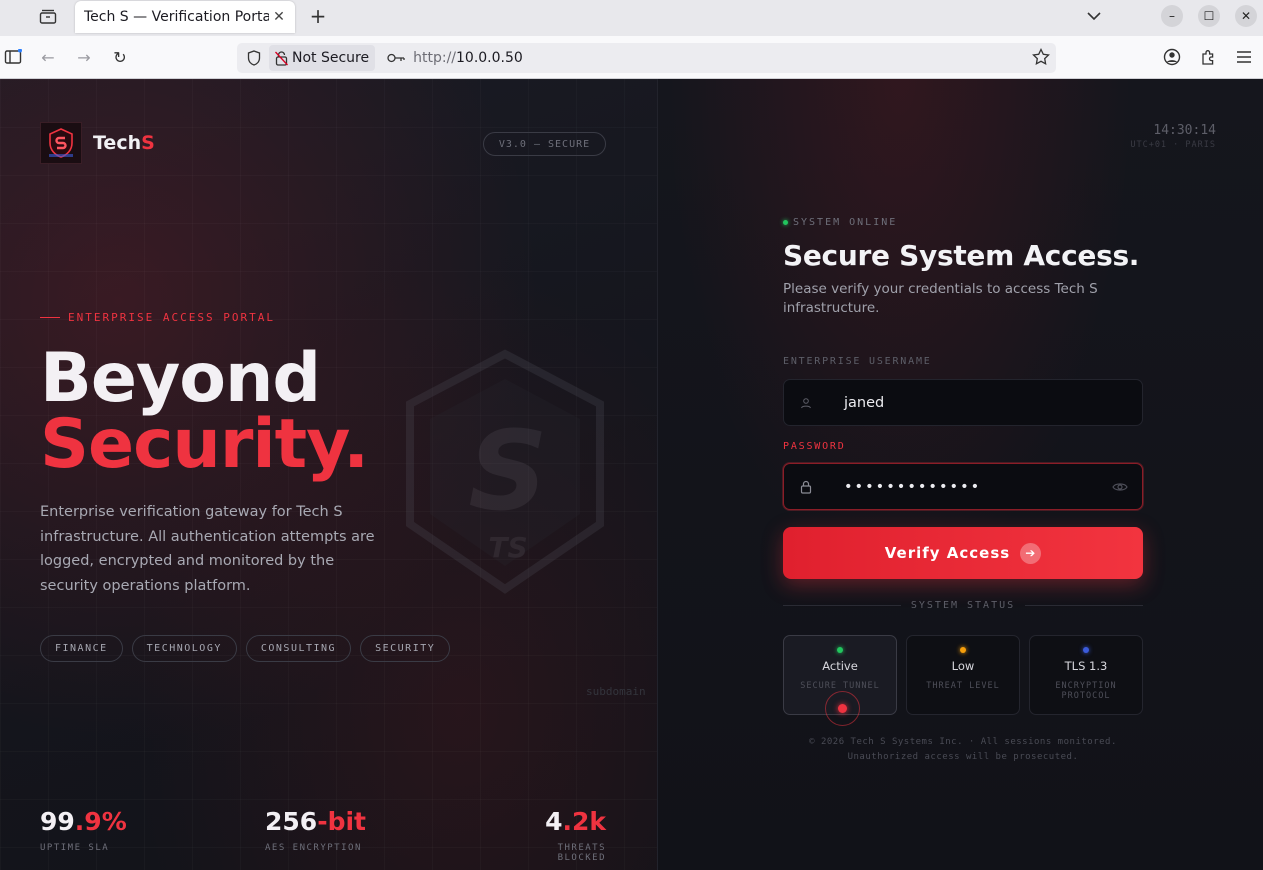 The image size is (1263, 870). I want to click on username-value: janed, so click(864, 402).